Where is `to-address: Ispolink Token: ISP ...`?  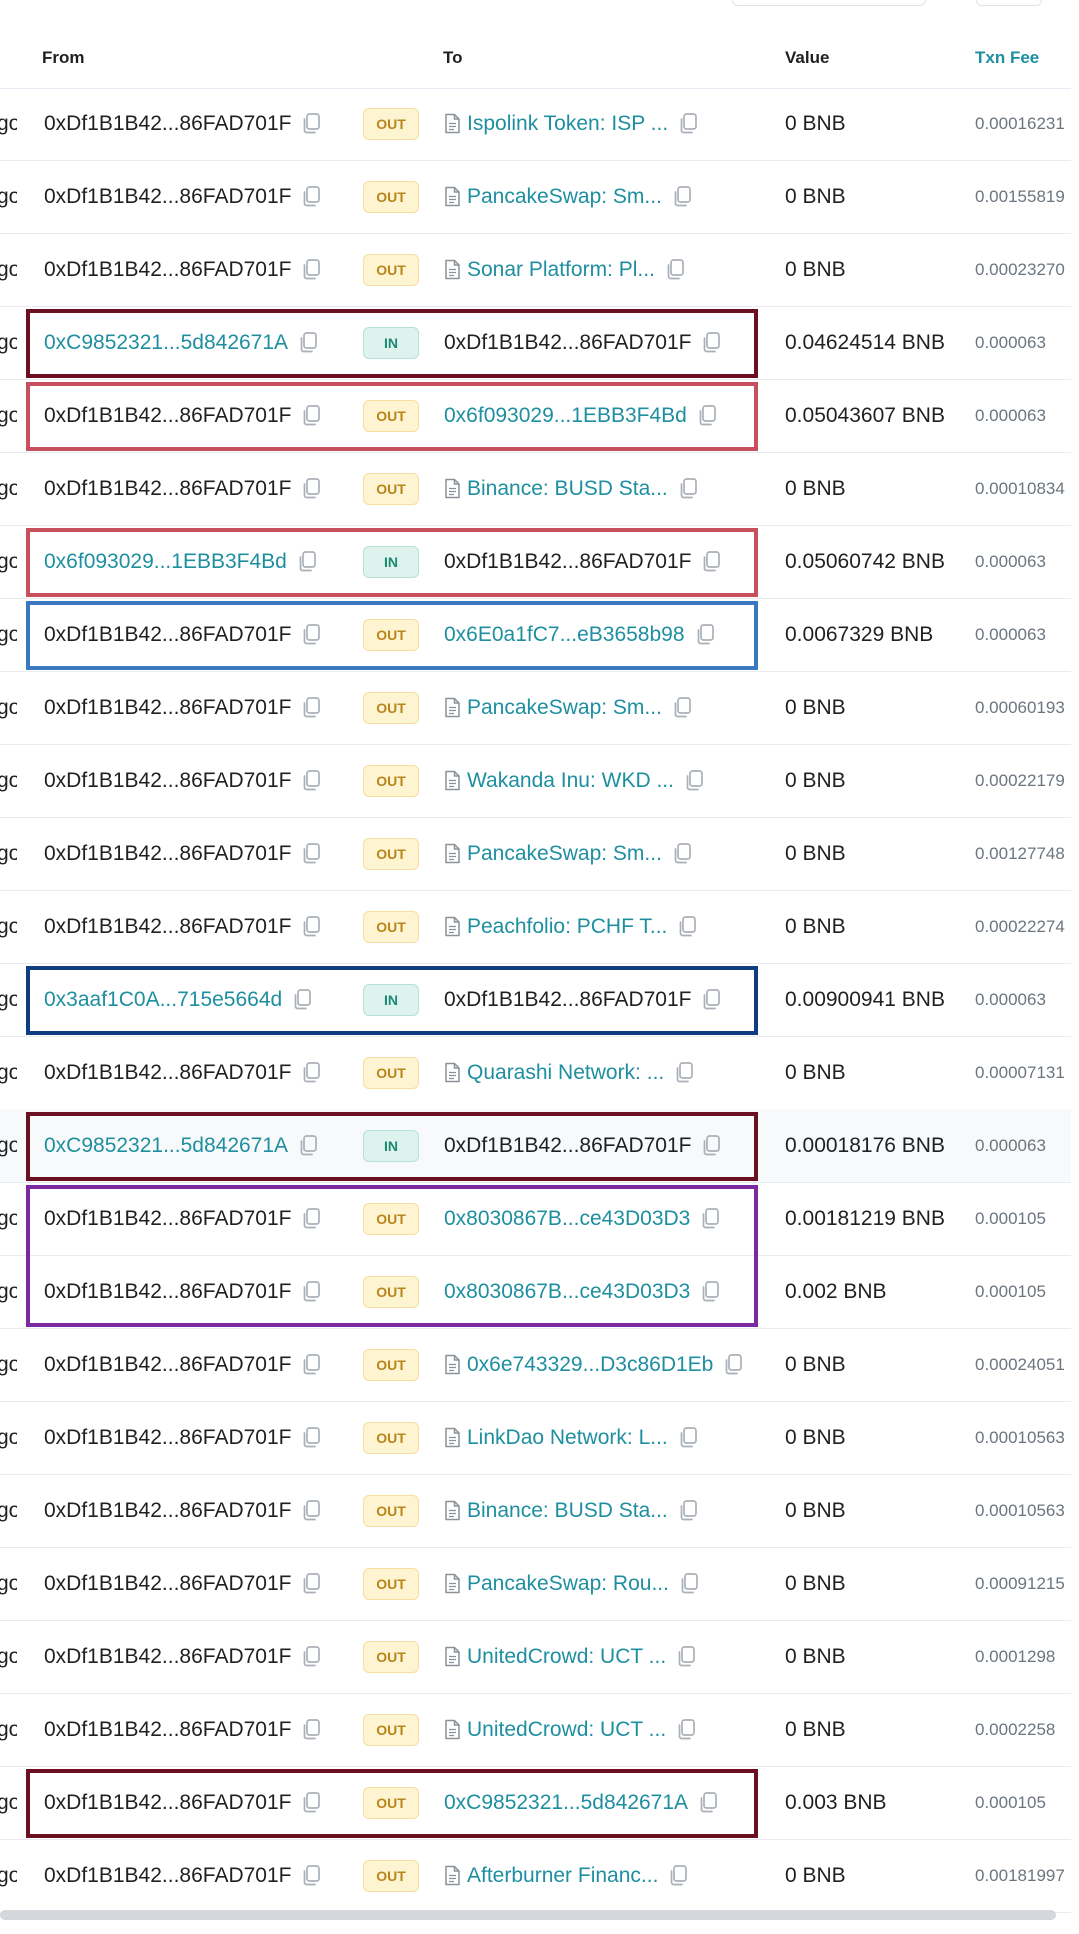 to-address: Ispolink Token: ISP ... is located at coordinates (567, 124).